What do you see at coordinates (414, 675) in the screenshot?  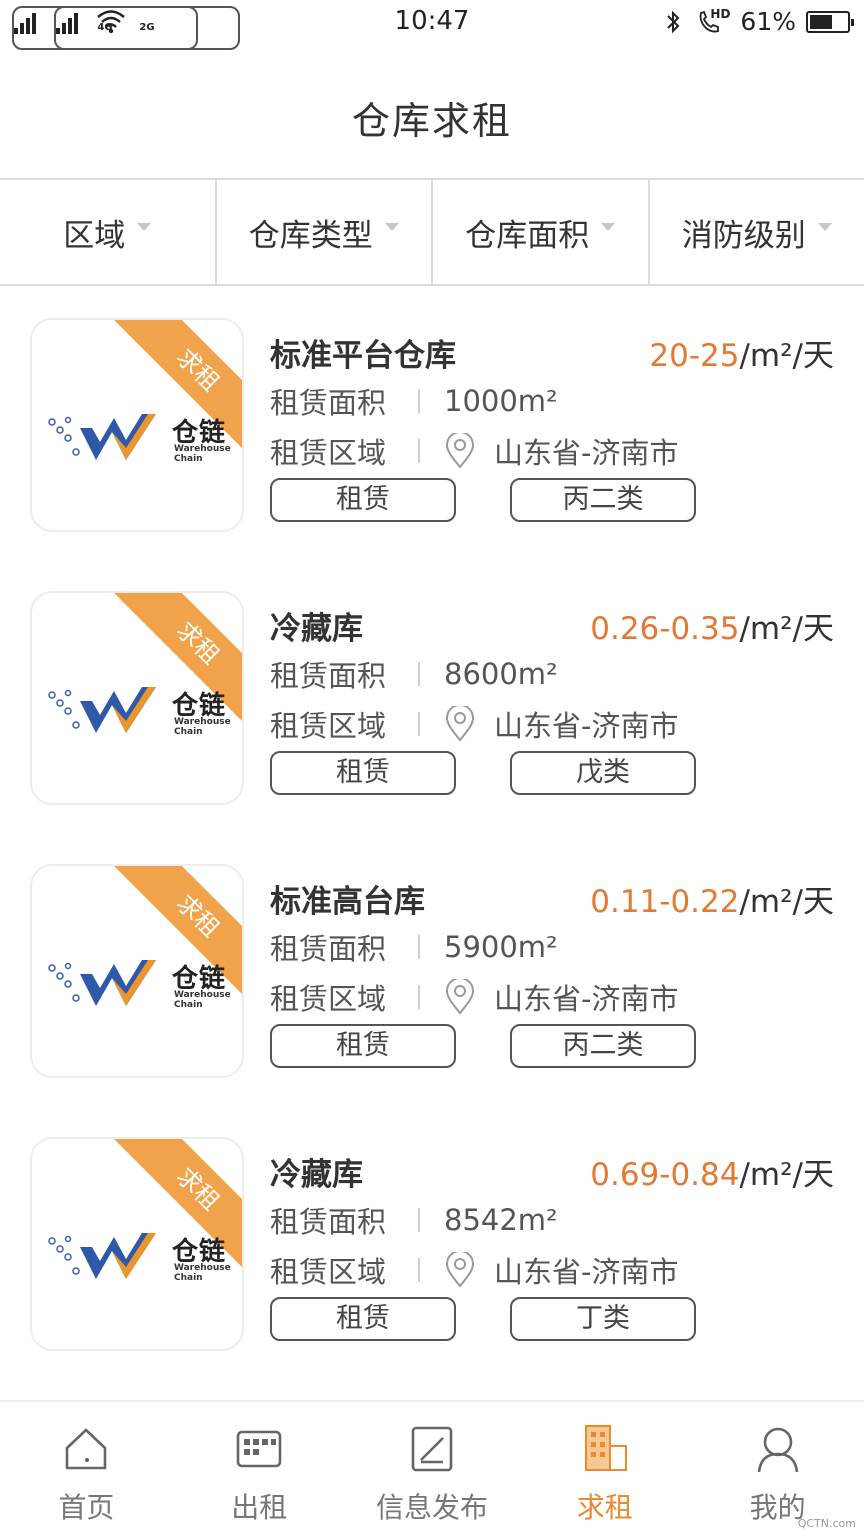 I see `area-row: 租赁面积 8600m²` at bounding box center [414, 675].